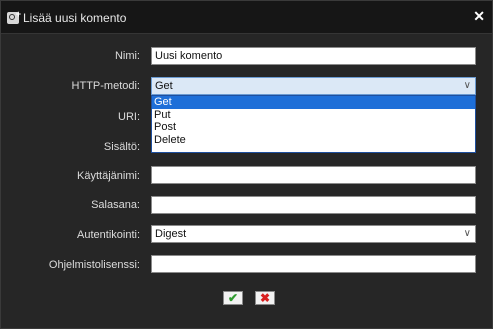 Image resolution: width=493 pixels, height=329 pixels. What do you see at coordinates (129, 117) in the screenshot?
I see `uri-label: URI:` at bounding box center [129, 117].